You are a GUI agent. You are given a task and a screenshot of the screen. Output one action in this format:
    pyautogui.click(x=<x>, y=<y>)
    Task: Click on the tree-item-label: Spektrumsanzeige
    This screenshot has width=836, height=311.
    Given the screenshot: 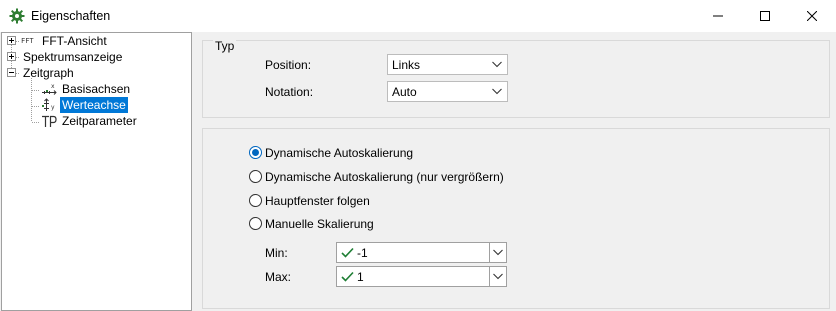 What is the action you would take?
    pyautogui.click(x=73, y=57)
    